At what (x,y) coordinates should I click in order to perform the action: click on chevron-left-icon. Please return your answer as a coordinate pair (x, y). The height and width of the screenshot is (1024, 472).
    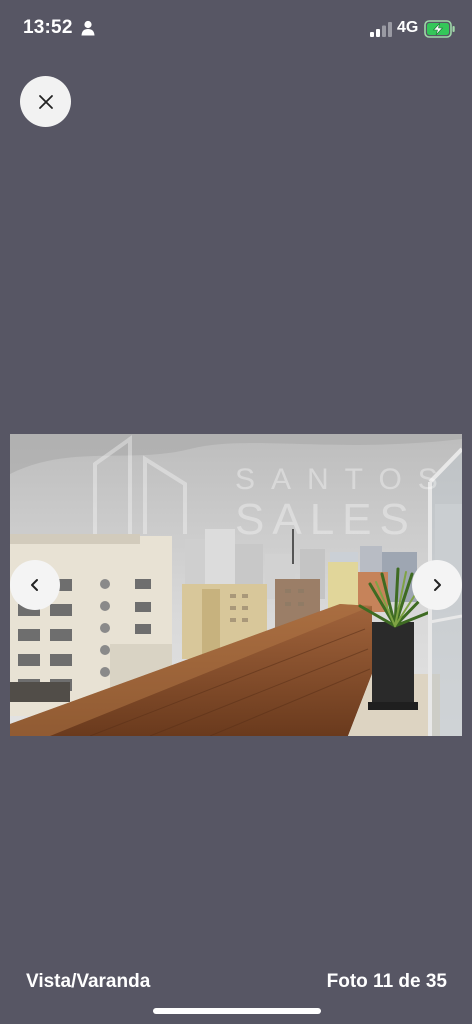
    Looking at the image, I should click on (34, 585).